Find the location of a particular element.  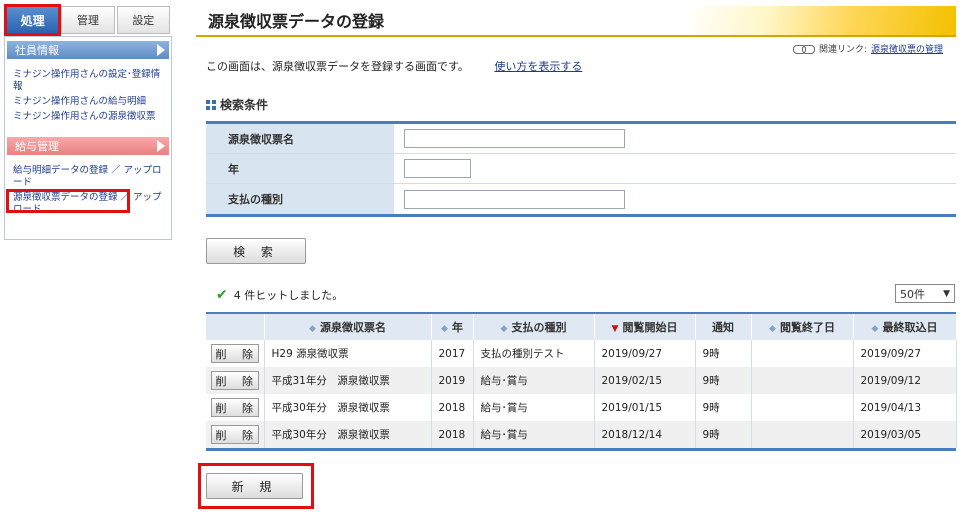

column-header-view-end: ◆ 閲覧終了日 is located at coordinates (802, 327).